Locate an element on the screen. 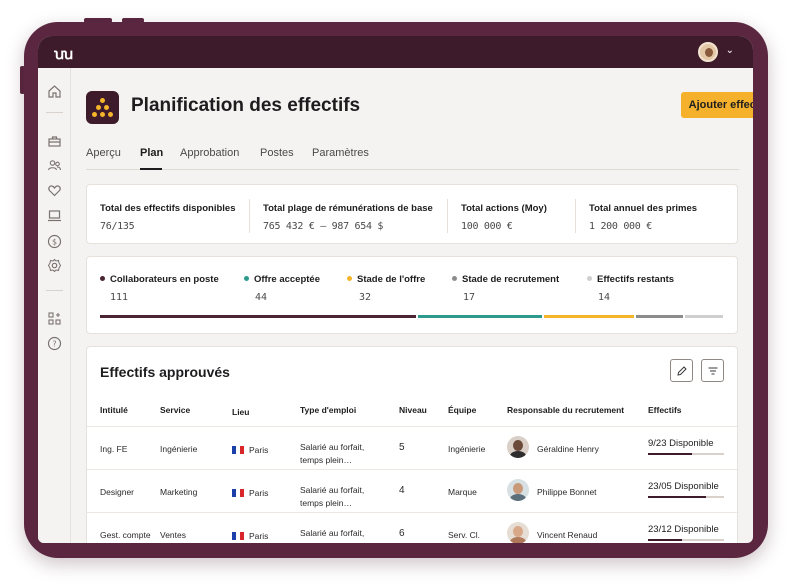  add-headcount-button: Ajouter effectifs is located at coordinates (717, 105).